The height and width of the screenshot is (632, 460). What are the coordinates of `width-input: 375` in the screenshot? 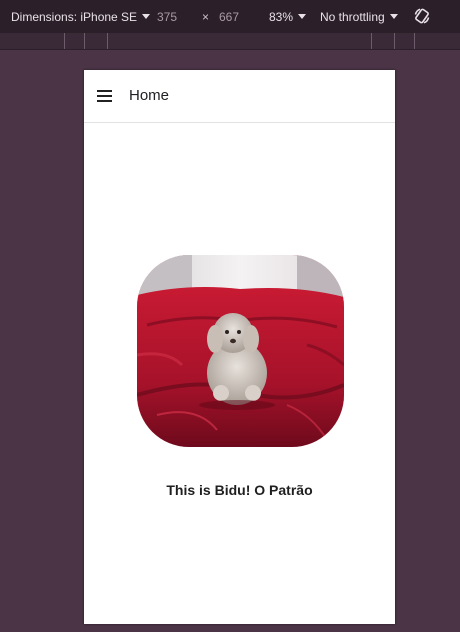 It's located at (167, 16).